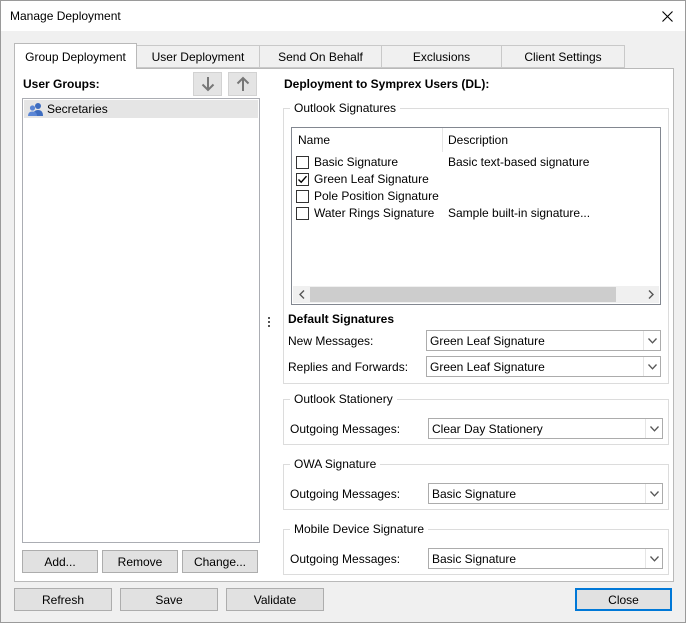  I want to click on user-group-icon, so click(35, 109).